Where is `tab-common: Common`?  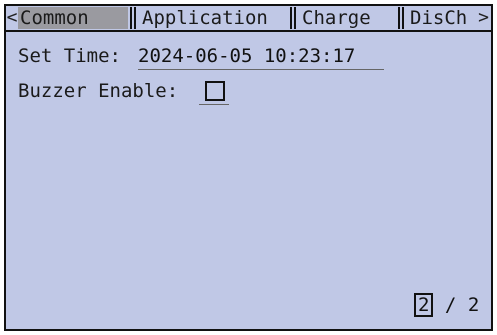 tab-common: Common is located at coordinates (73, 18).